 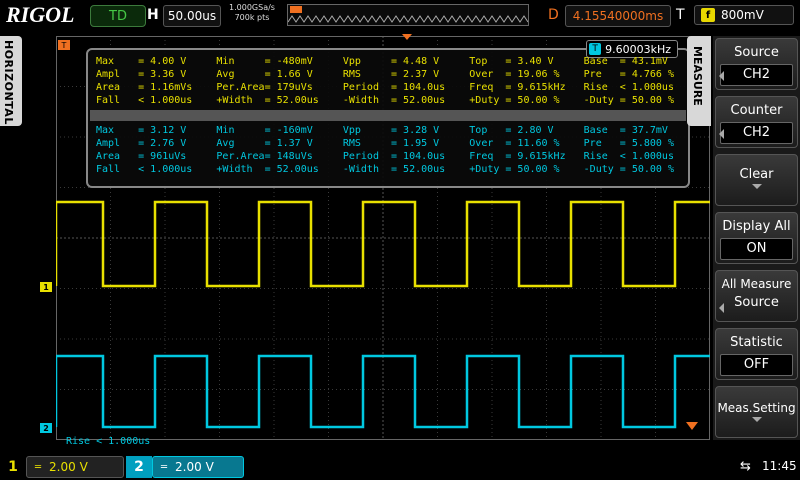 I want to click on ch1-offset-marker: 1, so click(x=46, y=287).